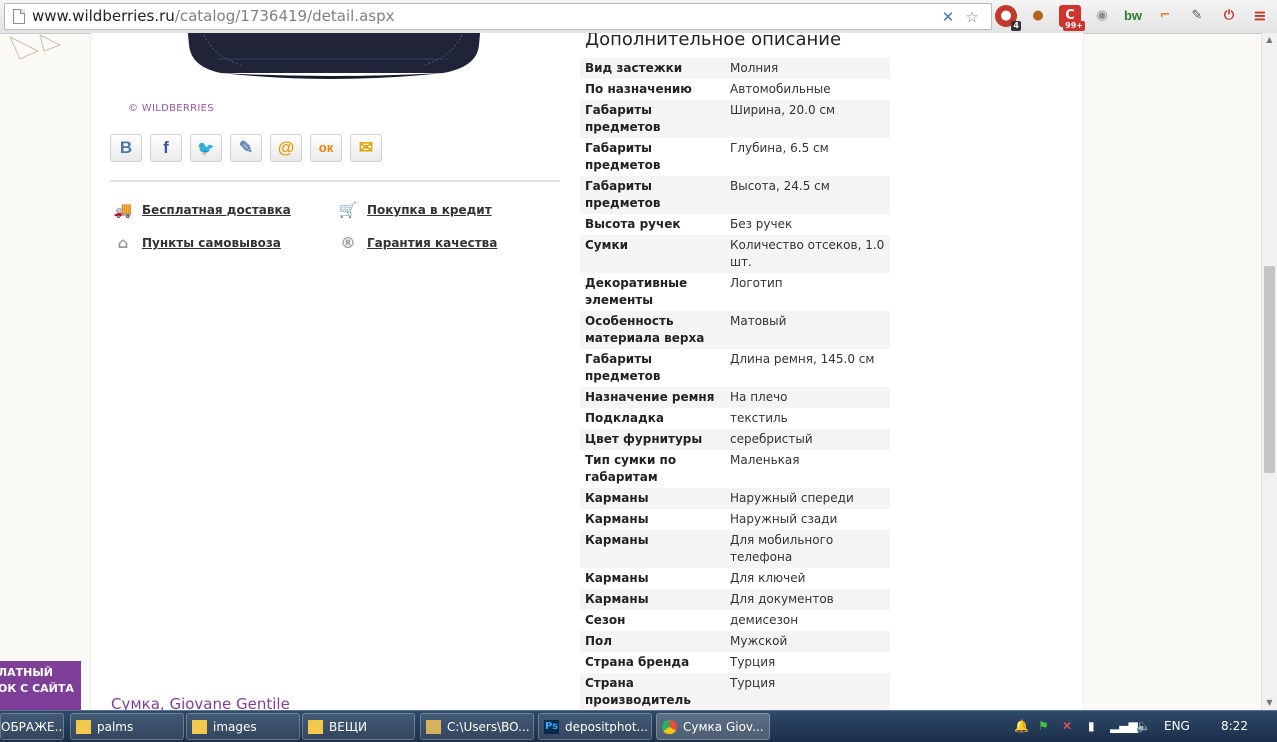 The height and width of the screenshot is (742, 1277). Describe the element at coordinates (807, 549) in the screenshot. I see `spec-value: Для мобильного телефона` at that location.